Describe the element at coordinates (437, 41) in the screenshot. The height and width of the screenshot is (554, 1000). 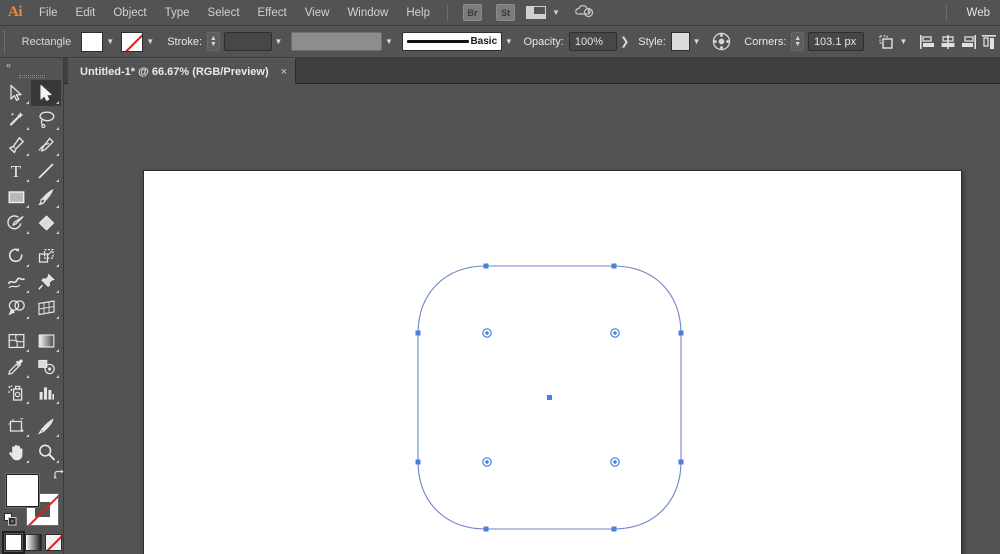
I see `brush-stroke-preview-icon` at that location.